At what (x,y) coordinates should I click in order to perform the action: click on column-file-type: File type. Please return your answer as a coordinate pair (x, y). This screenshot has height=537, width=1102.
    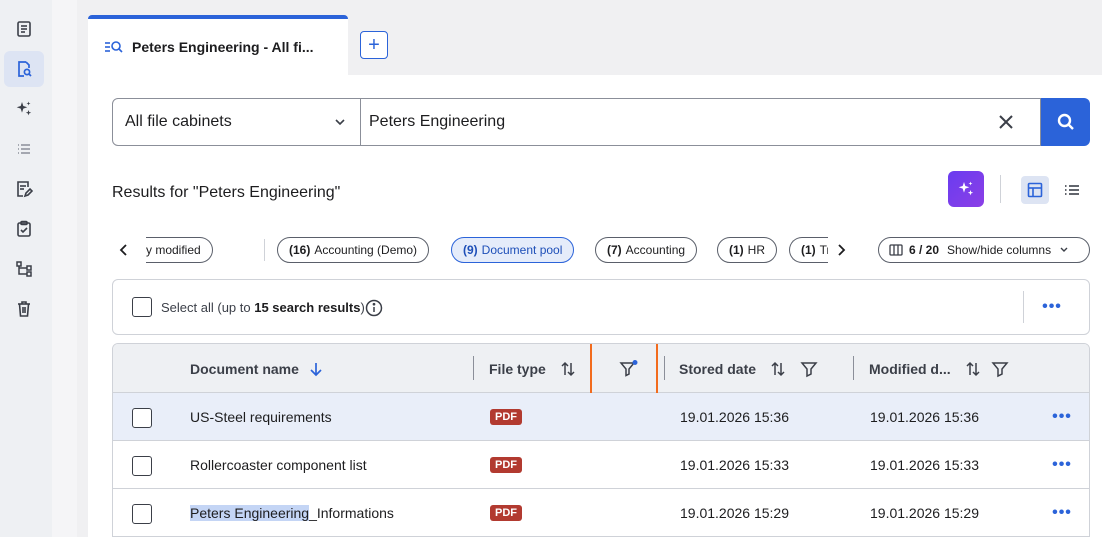
    Looking at the image, I should click on (532, 368).